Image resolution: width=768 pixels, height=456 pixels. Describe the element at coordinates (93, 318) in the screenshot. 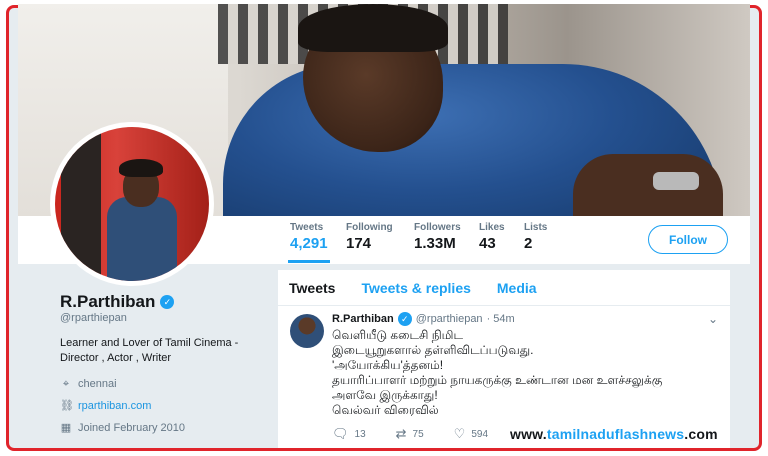

I see `profile-handle: @rparthiepan` at that location.